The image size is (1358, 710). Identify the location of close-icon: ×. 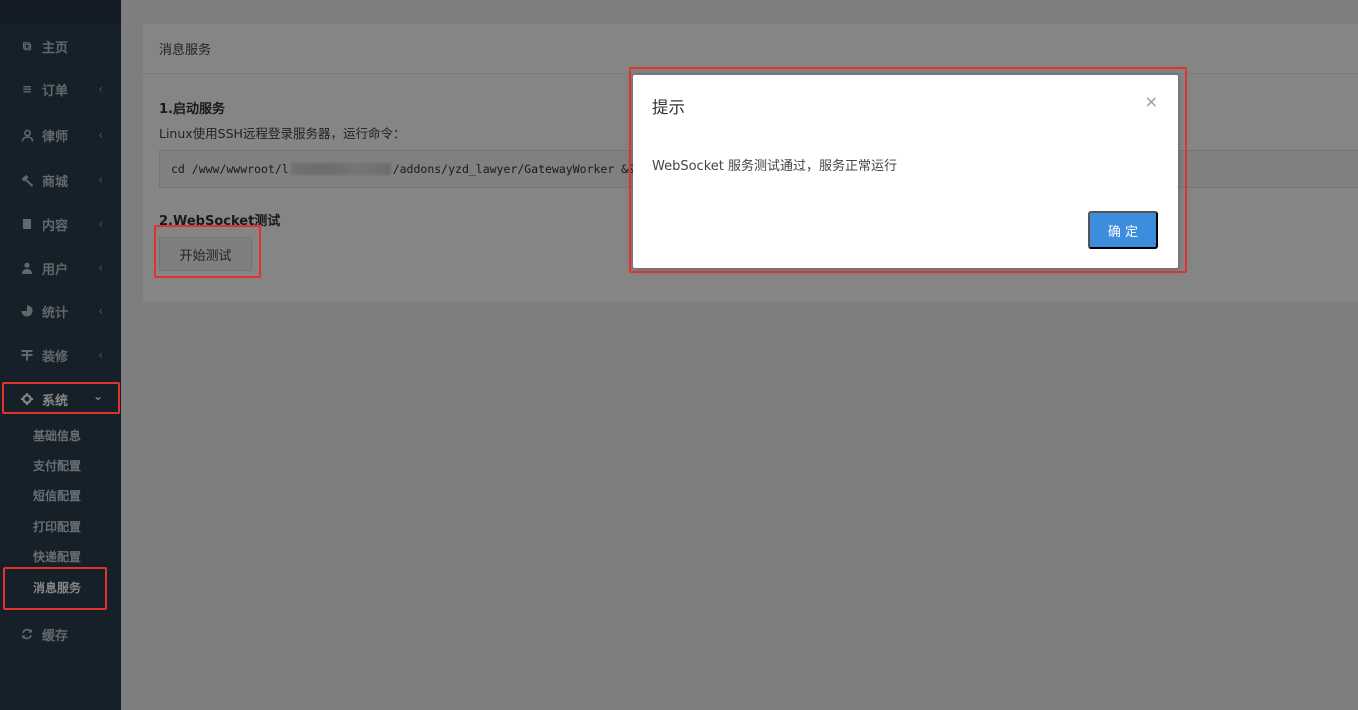
(1151, 102).